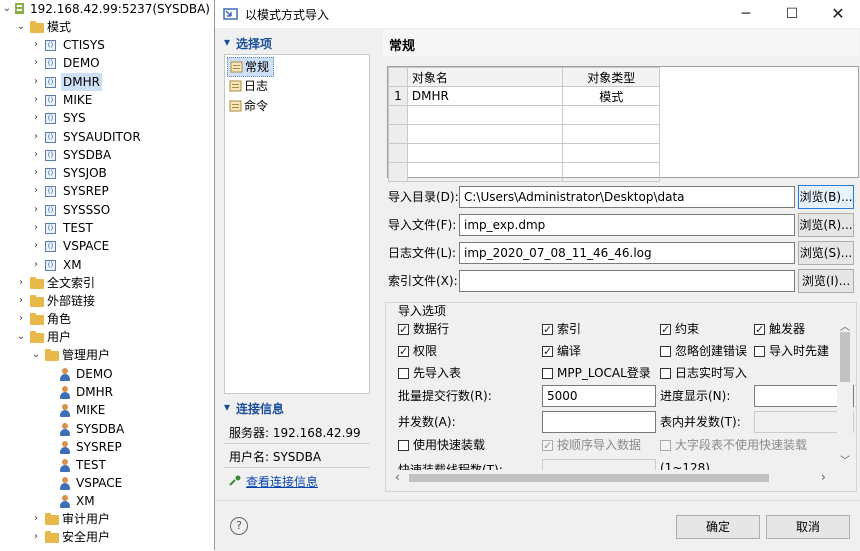 The image size is (860, 551). I want to click on cancel-button: 取消, so click(808, 527).